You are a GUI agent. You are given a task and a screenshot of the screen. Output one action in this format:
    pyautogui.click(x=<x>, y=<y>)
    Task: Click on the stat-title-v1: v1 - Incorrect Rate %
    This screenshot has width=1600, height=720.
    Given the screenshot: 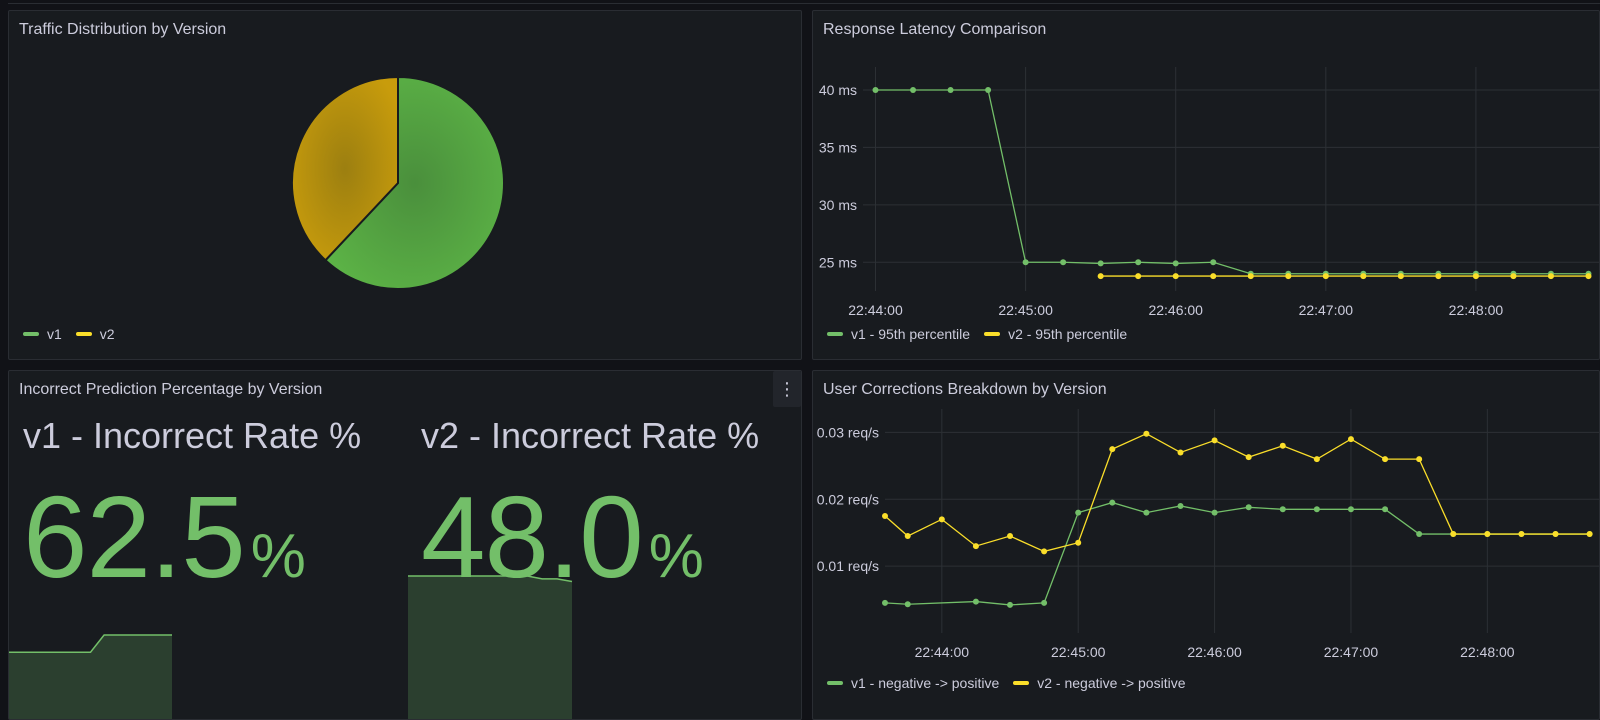 What is the action you would take?
    pyautogui.click(x=192, y=435)
    